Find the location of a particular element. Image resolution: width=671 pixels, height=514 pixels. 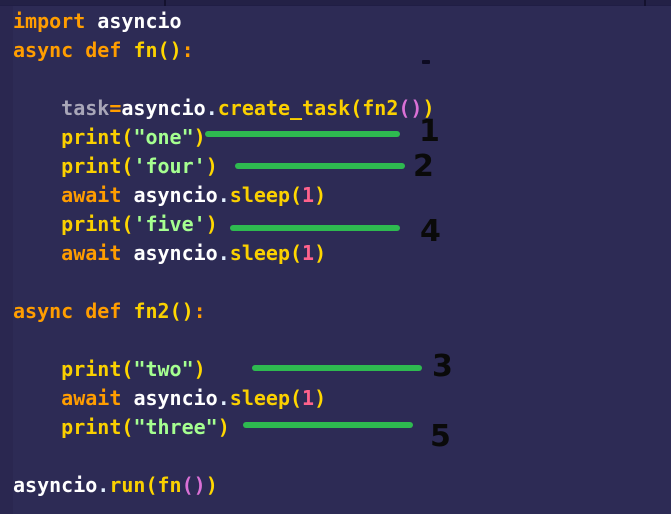

annotation-number: 1 is located at coordinates (429, 131).